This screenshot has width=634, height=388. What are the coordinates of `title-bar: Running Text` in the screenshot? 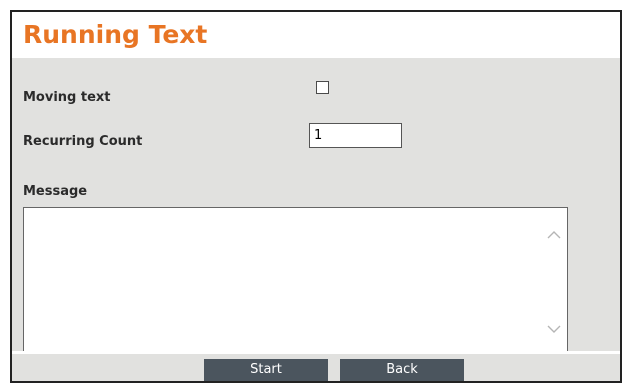 It's located at (316, 35).